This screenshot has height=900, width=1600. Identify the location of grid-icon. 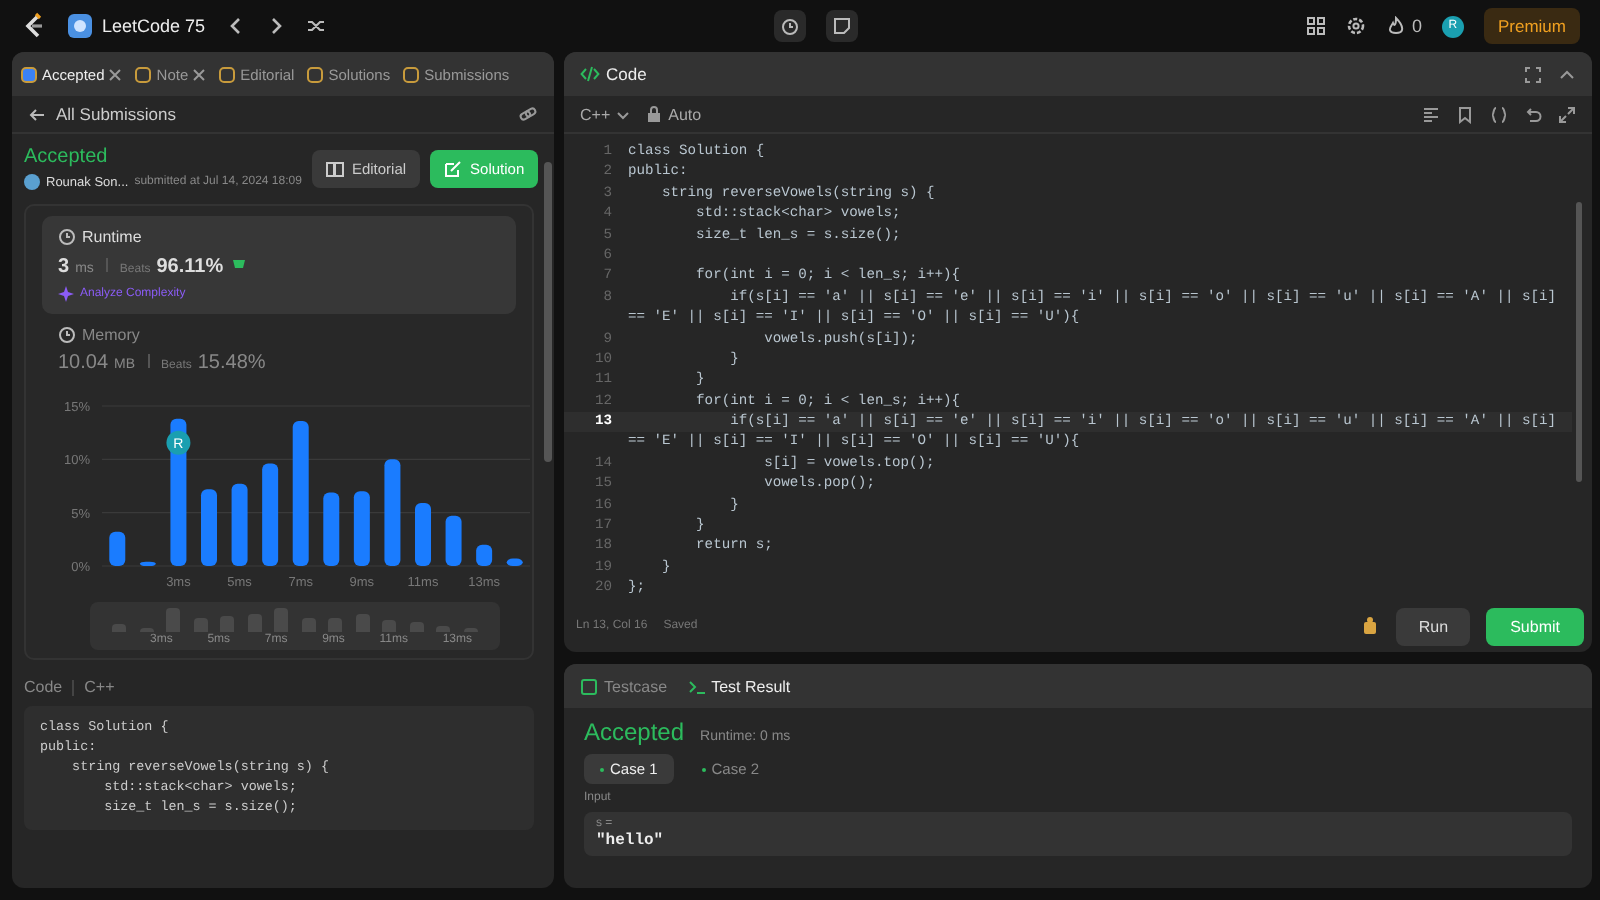
(1315, 26).